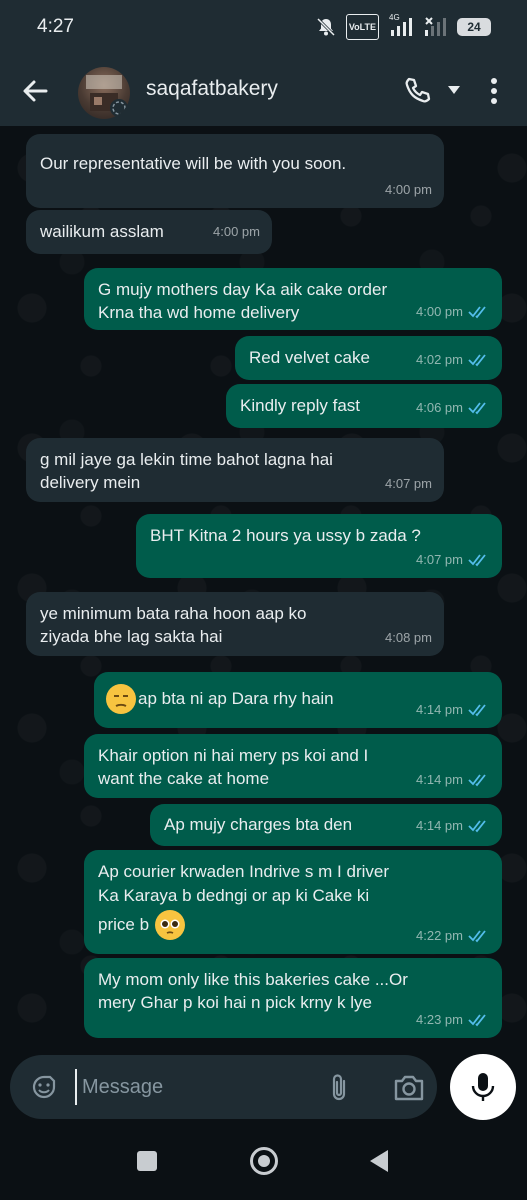 The width and height of the screenshot is (527, 1200). I want to click on back-triangle-icon, so click(379, 1161).